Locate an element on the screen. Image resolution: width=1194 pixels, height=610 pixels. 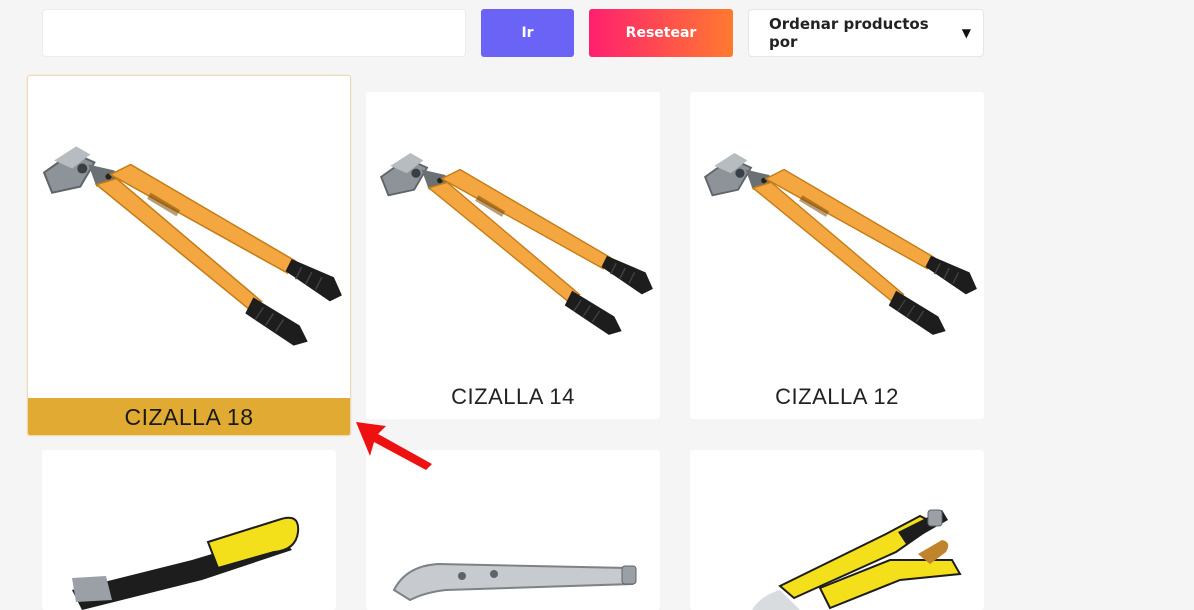
locking-pliers-image is located at coordinates (514, 582).